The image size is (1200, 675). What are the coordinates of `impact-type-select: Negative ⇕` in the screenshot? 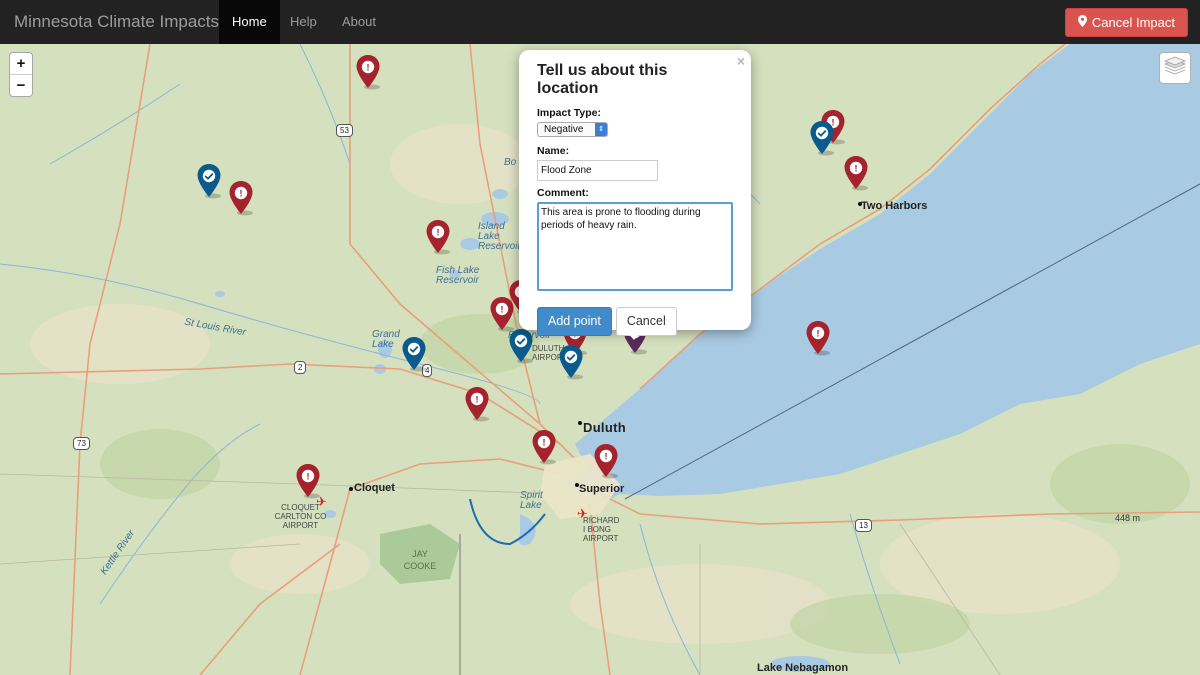 It's located at (572, 129).